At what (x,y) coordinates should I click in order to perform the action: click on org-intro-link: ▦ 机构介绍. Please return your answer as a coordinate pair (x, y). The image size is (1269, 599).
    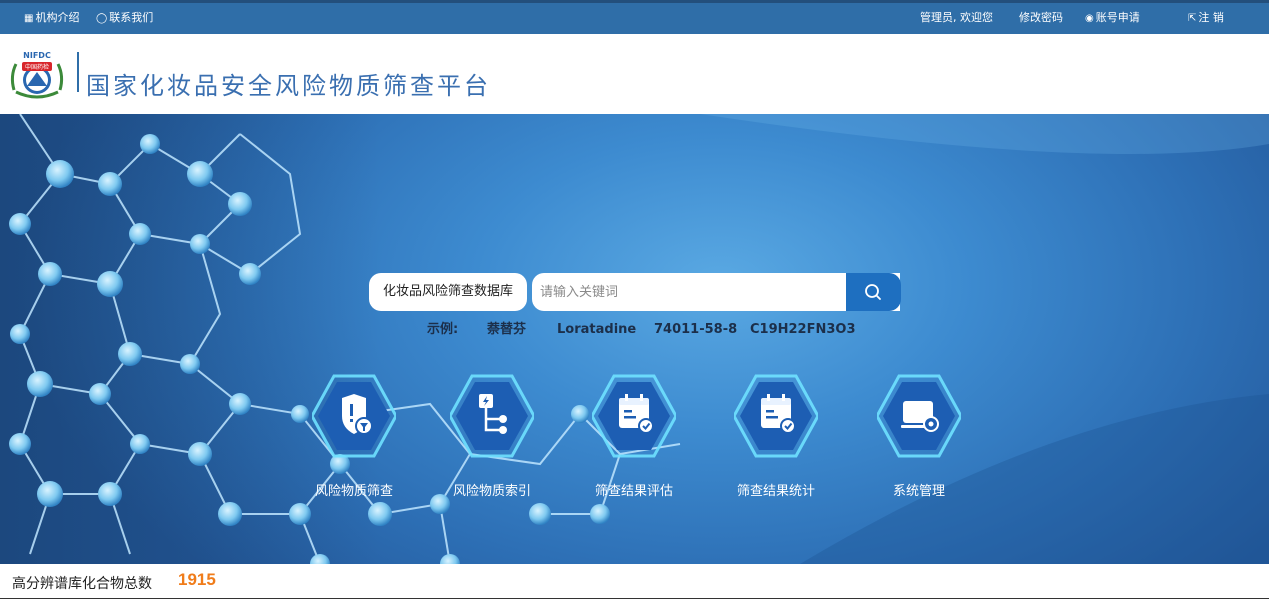
    Looking at the image, I should click on (51, 18).